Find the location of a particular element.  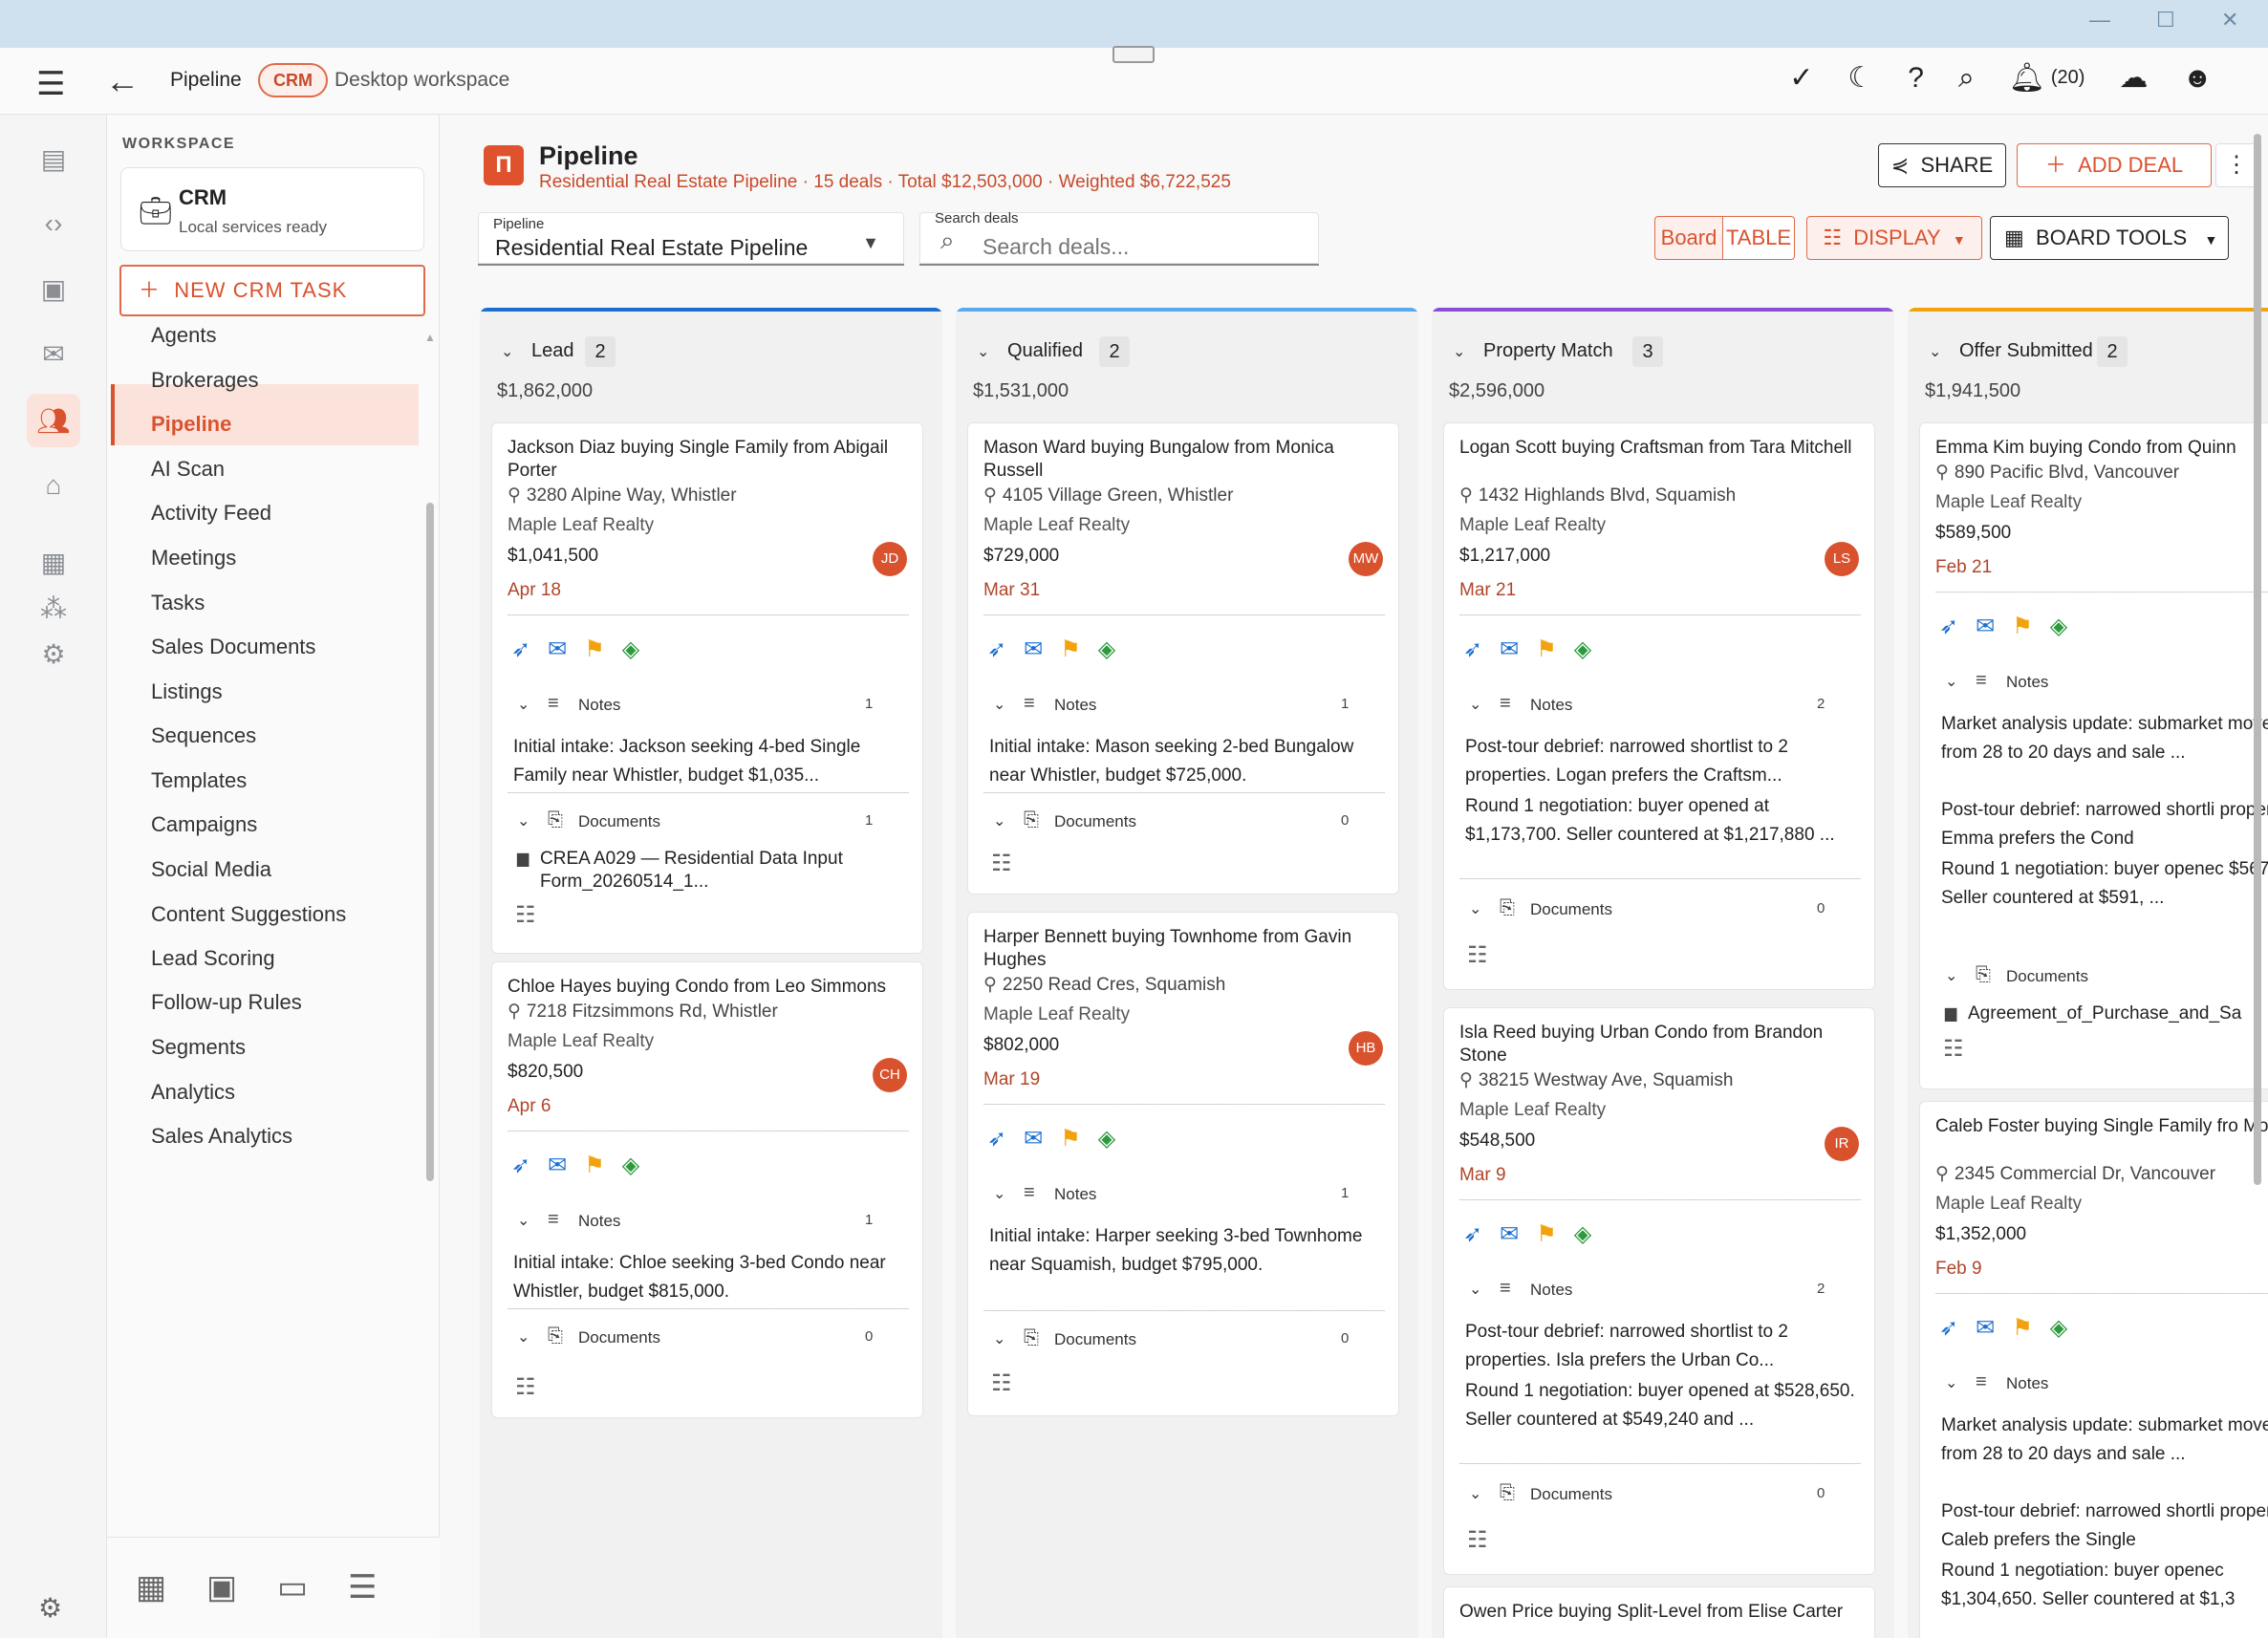

deal-title: Emma Kim buying Condo from Quinn is located at coordinates (2101, 449).